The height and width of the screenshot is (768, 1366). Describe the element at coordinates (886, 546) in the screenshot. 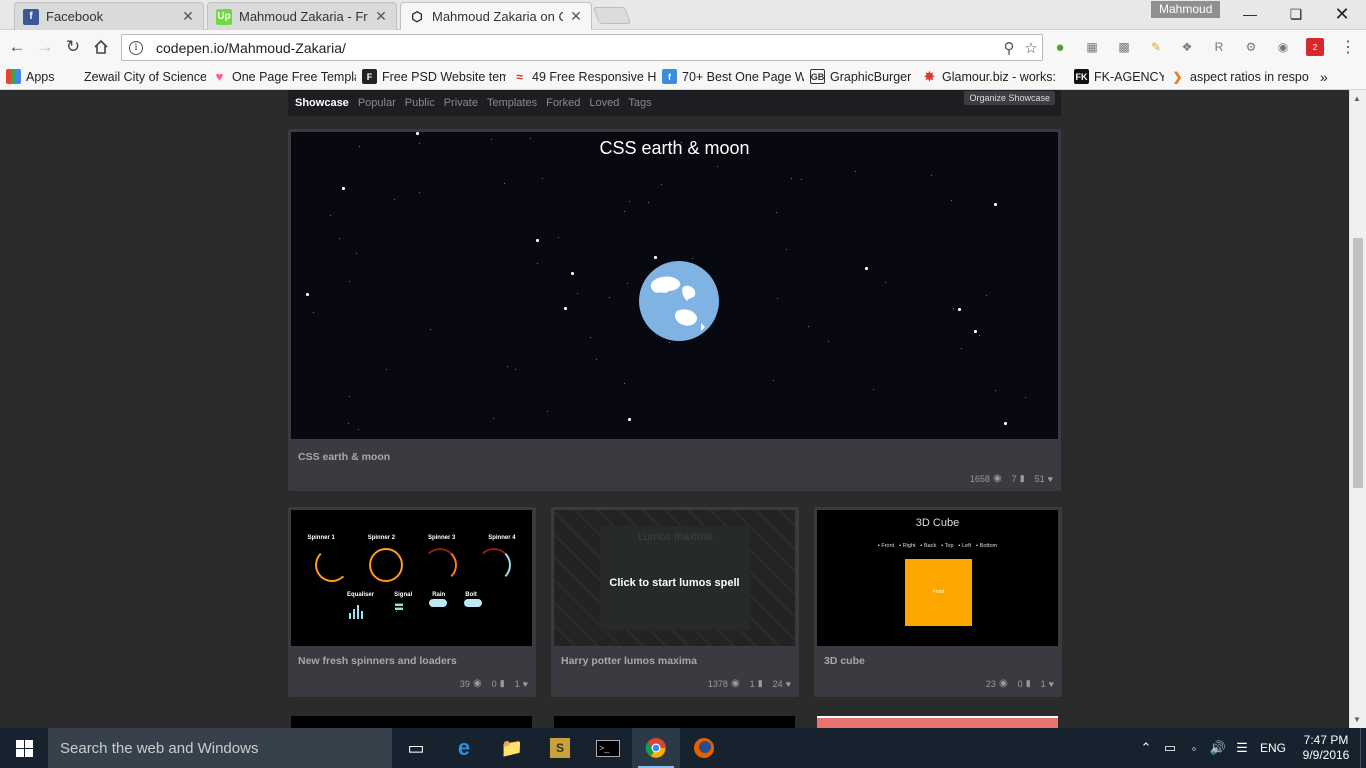

I see `face-option: ▪ Front` at that location.